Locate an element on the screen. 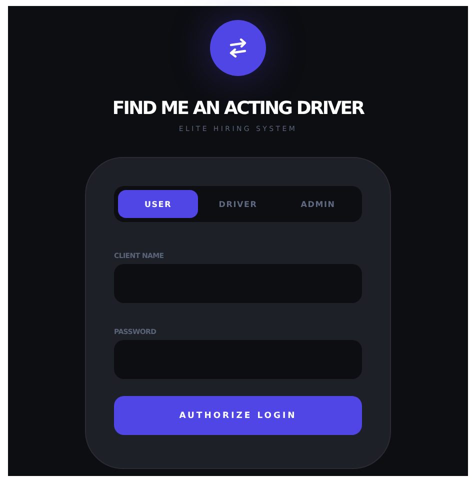 Image resolution: width=473 pixels, height=481 pixels. login-button: AUTHORIZE LOGIN is located at coordinates (238, 415).